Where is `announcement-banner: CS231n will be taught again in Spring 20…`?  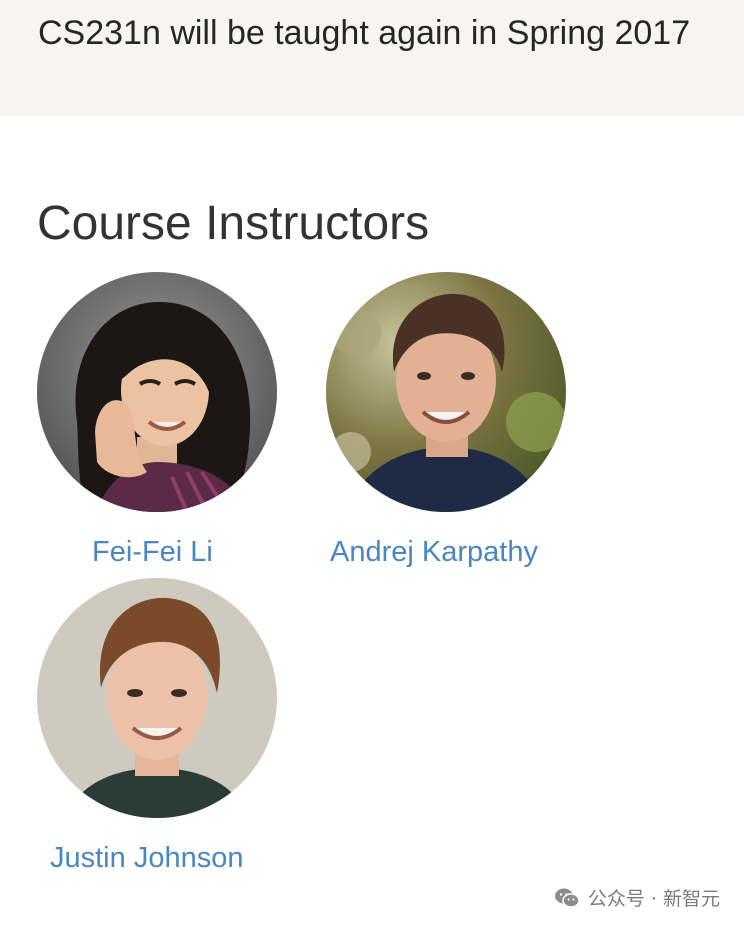 announcement-banner: CS231n will be taught again in Spring 20… is located at coordinates (372, 58).